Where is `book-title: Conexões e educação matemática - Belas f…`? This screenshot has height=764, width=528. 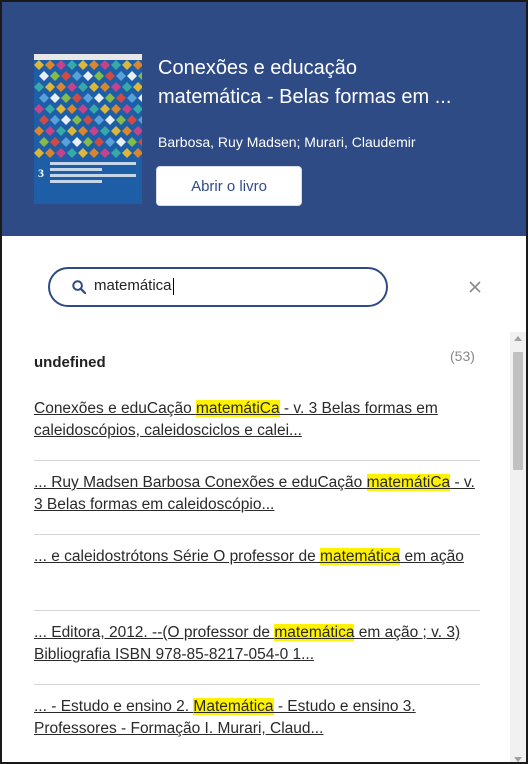 book-title: Conexões e educação matemática - Belas f… is located at coordinates (333, 83).